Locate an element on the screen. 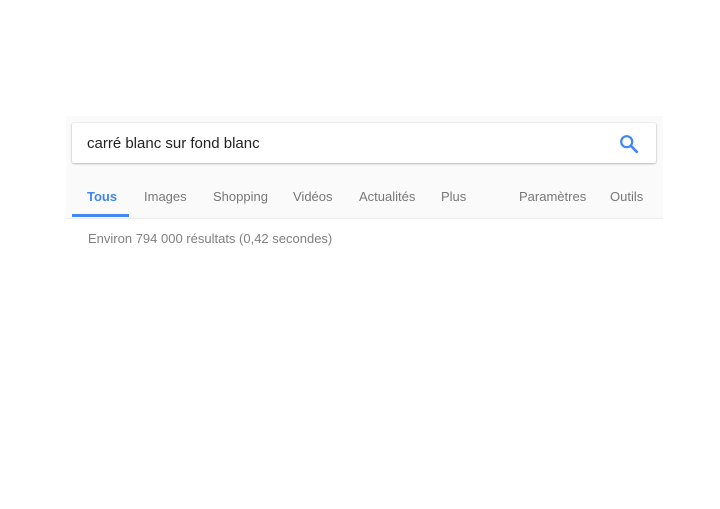  tab-videos: Vidéos is located at coordinates (313, 196).